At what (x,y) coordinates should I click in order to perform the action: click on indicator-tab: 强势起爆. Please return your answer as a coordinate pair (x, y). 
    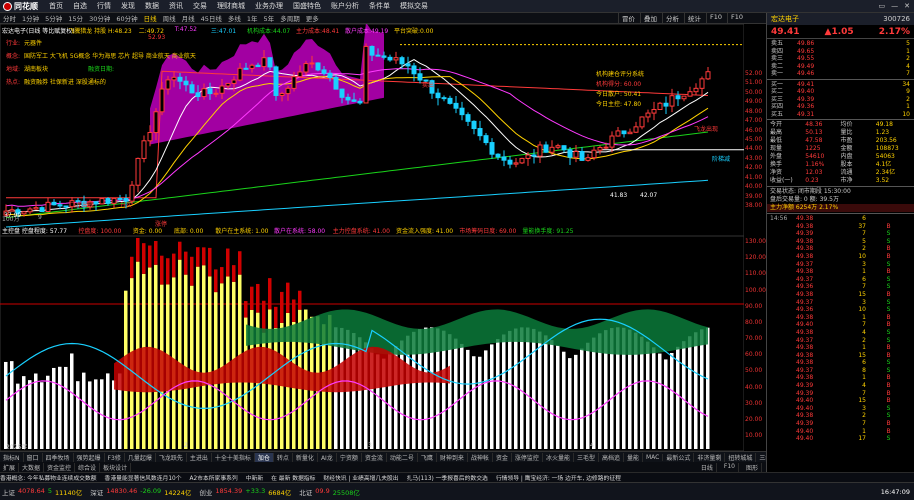
    Looking at the image, I should click on (89, 457).